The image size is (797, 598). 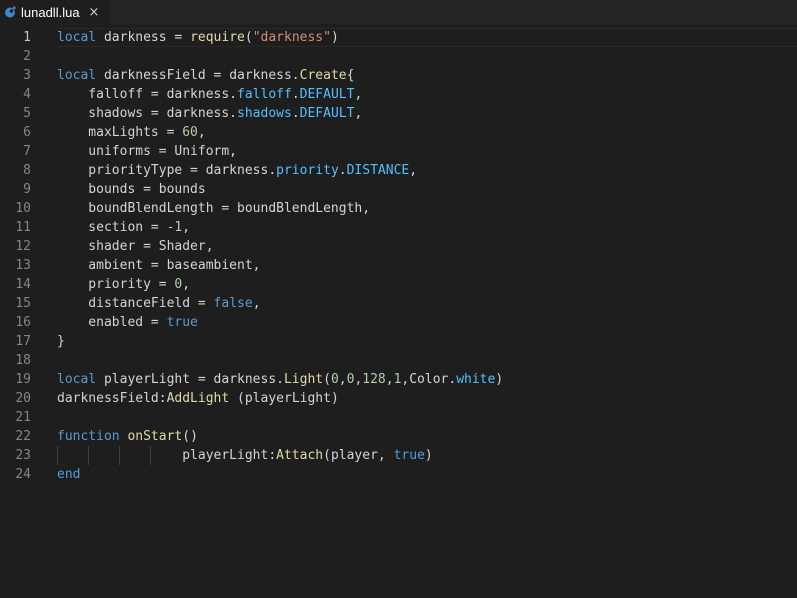 I want to click on code-token: end, so click(x=69, y=474).